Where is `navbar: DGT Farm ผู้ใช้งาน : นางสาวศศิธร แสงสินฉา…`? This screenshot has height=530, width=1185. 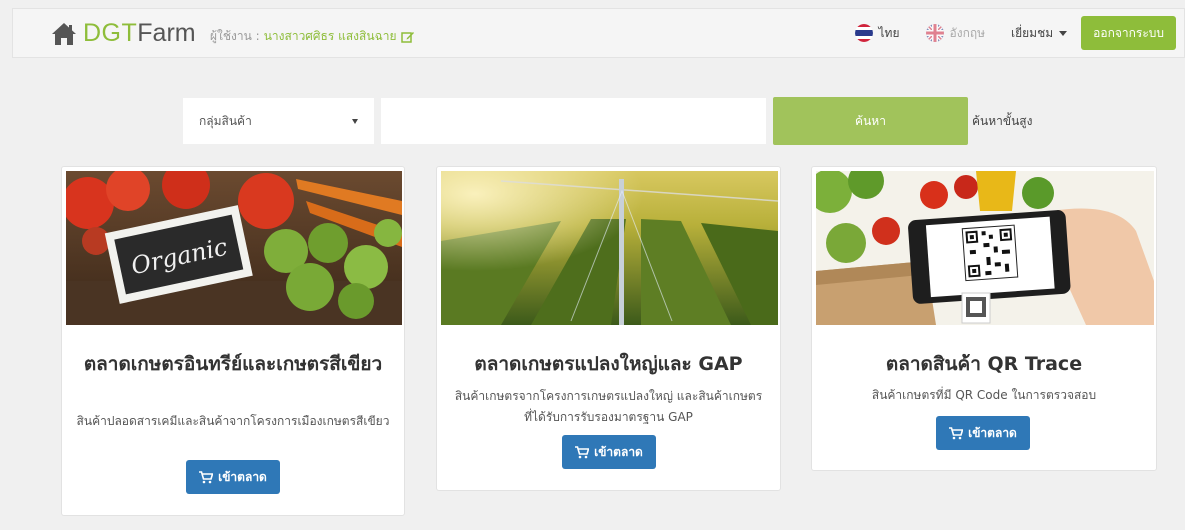
navbar: DGT Farm ผู้ใช้งาน : นางสาวศศิธร แสงสินฉา… is located at coordinates (598, 33).